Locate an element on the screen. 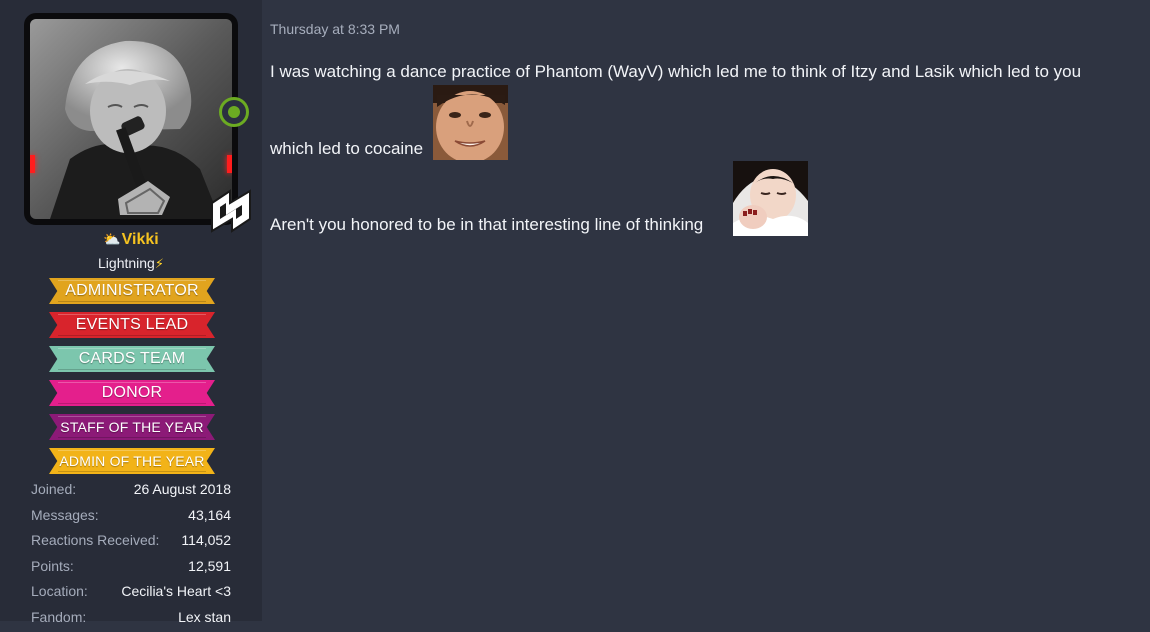 This screenshot has width=1150, height=632. stat-location: Location: Cecilia's Heart <3 is located at coordinates (131, 594).